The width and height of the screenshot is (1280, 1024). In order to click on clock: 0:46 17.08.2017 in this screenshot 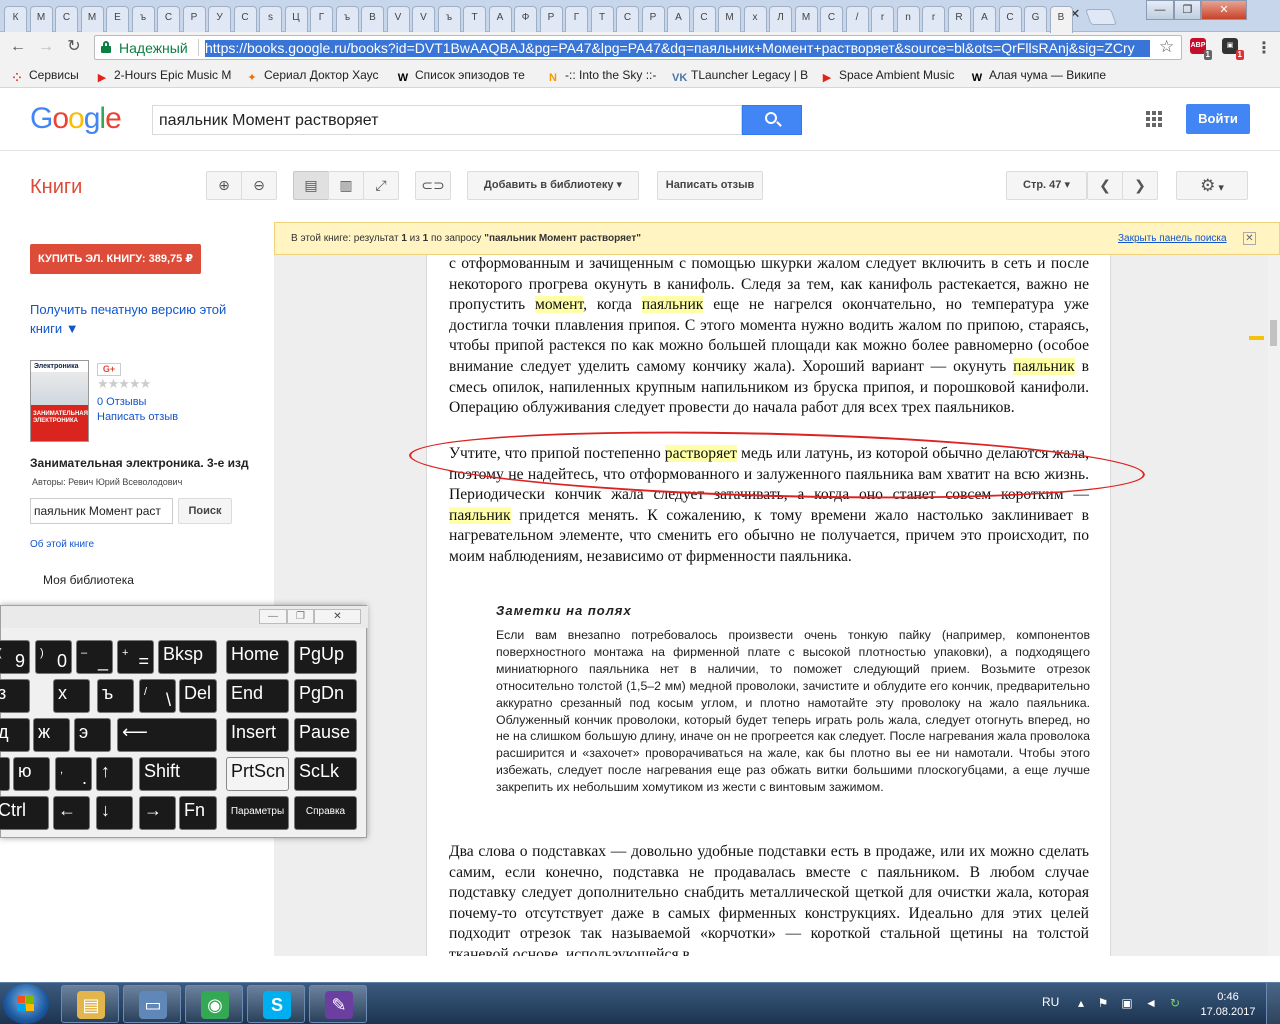, I will do `click(1228, 1005)`.